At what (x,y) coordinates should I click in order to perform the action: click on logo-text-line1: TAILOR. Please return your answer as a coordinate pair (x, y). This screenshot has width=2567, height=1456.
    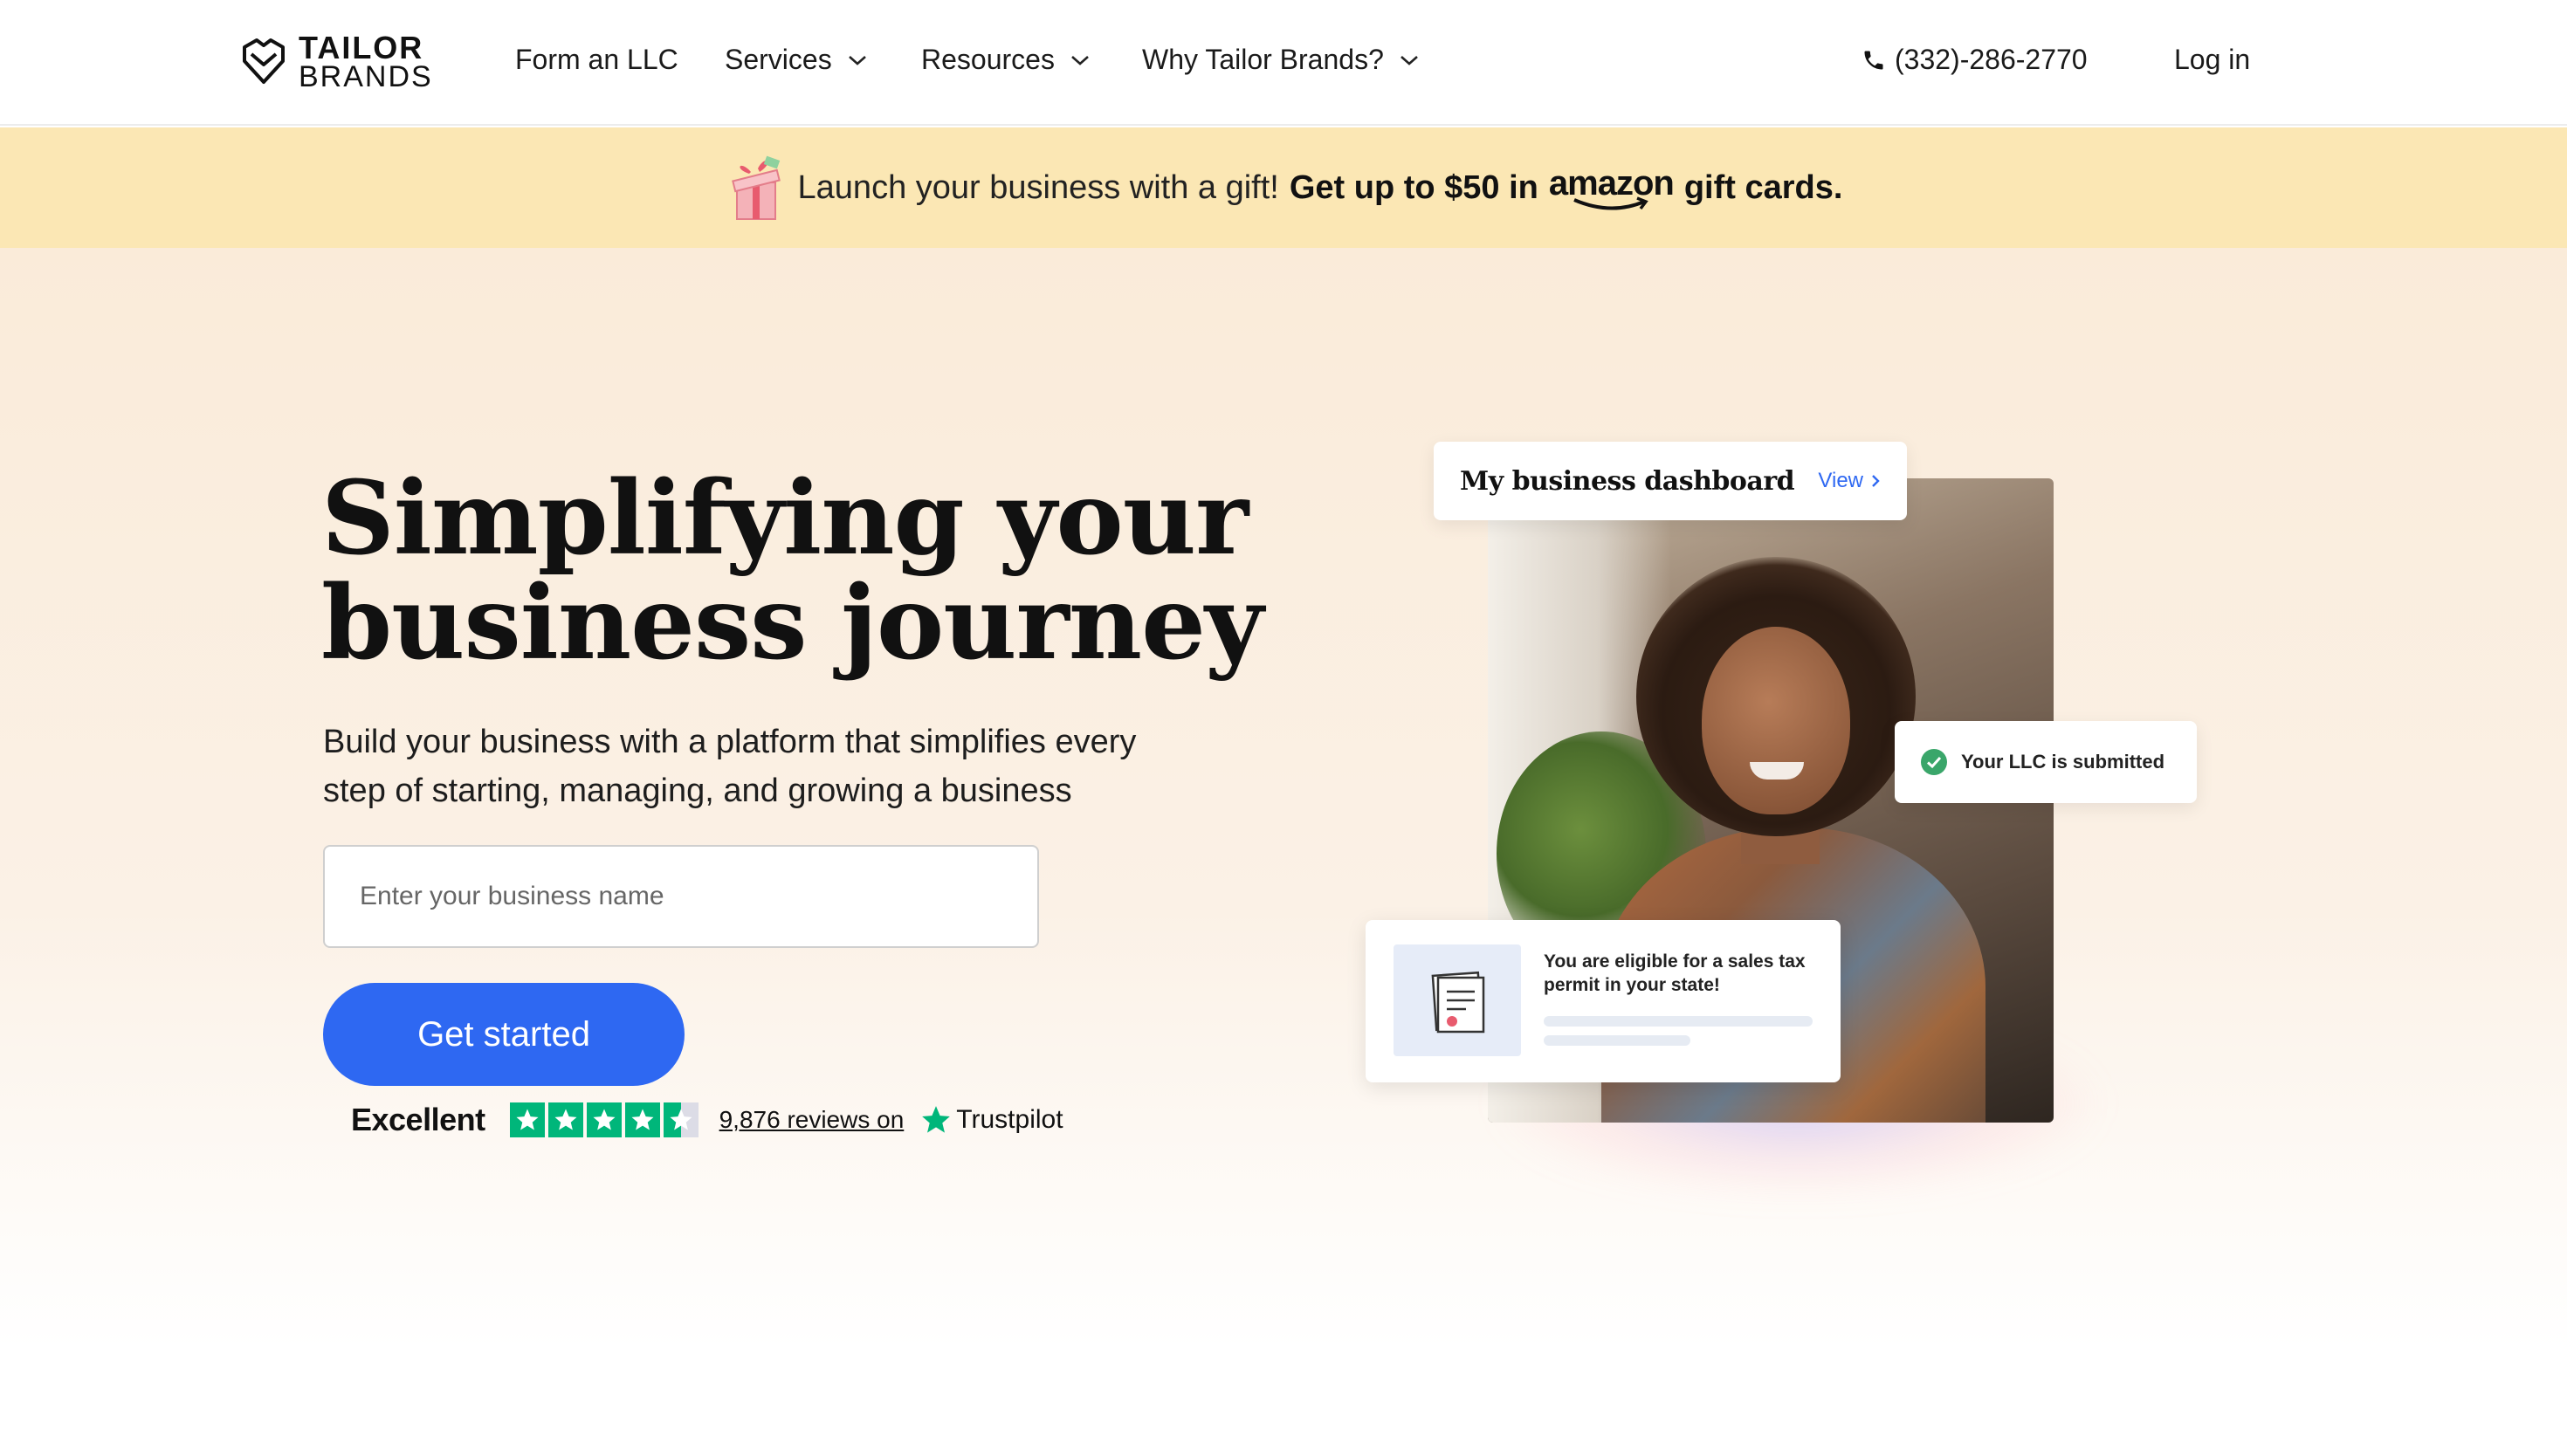
    Looking at the image, I should click on (361, 47).